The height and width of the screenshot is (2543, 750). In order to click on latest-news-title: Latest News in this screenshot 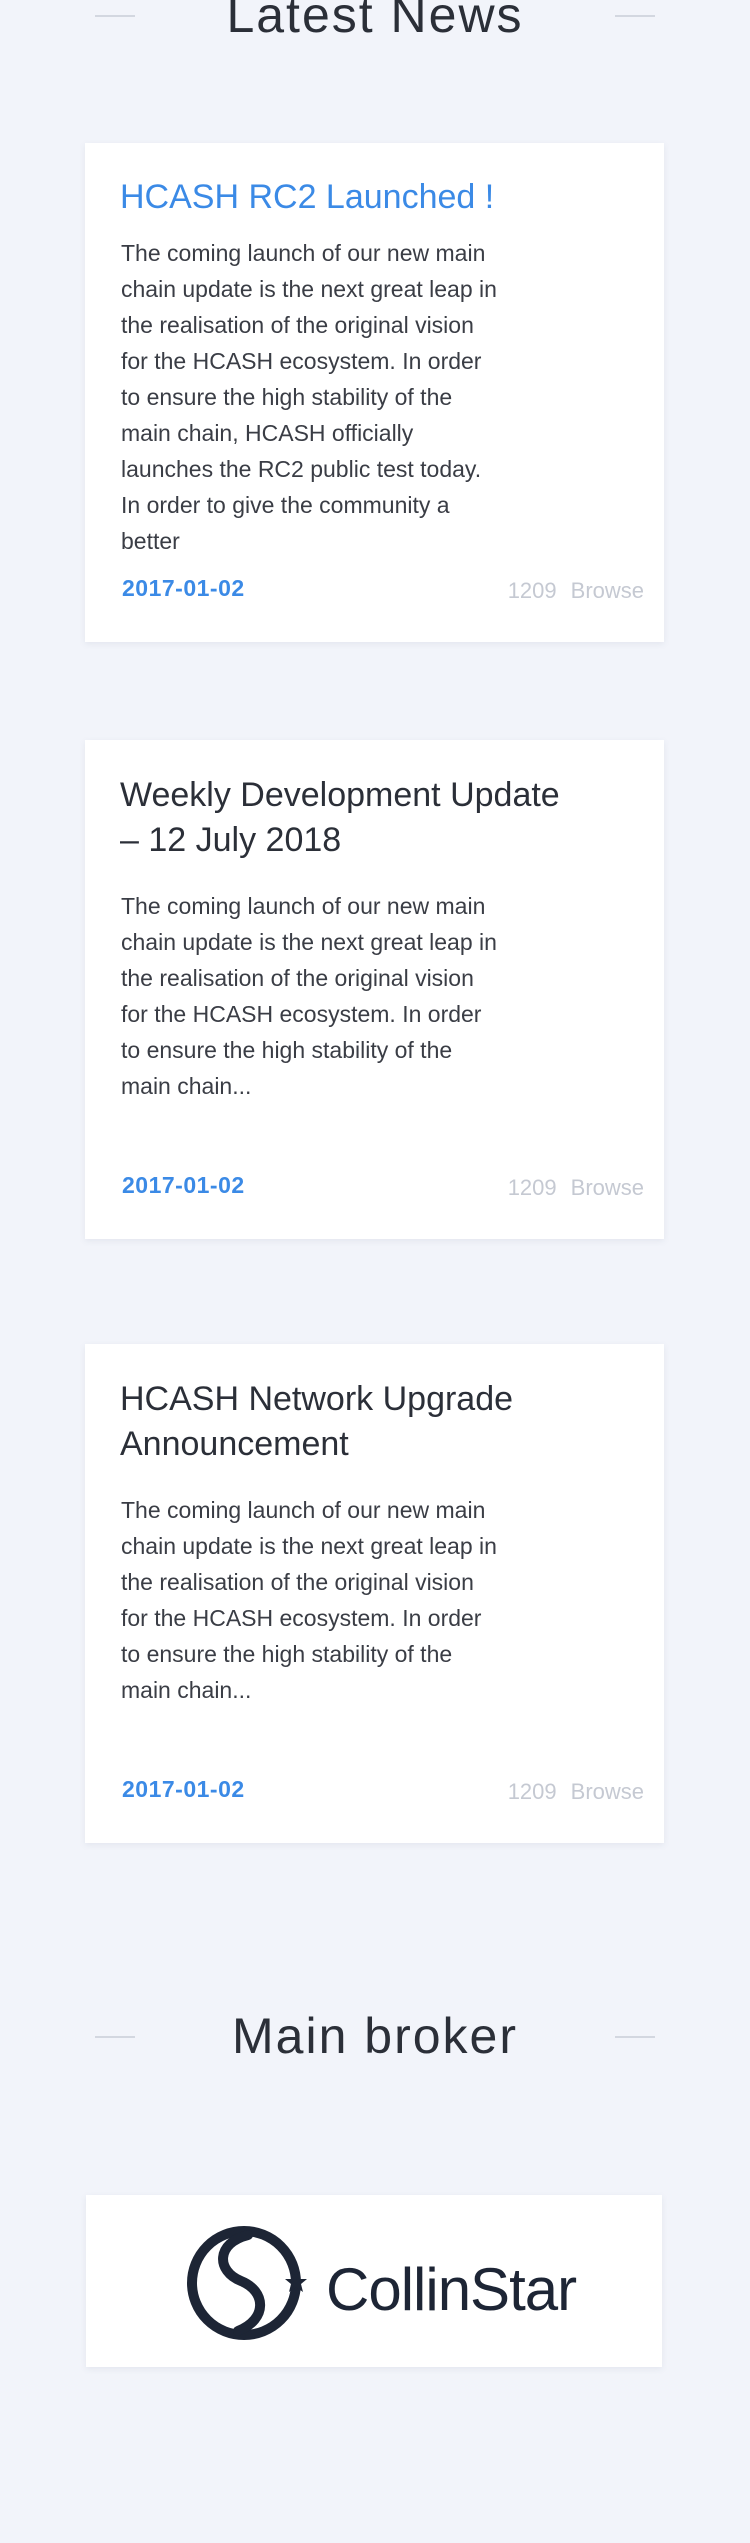, I will do `click(375, 21)`.